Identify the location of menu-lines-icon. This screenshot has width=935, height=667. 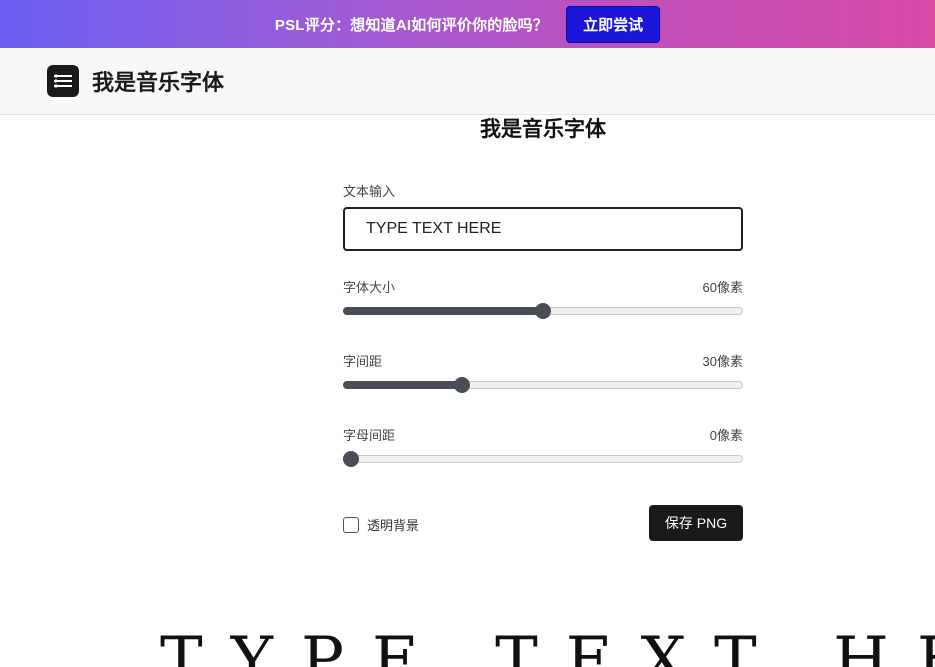
(63, 81).